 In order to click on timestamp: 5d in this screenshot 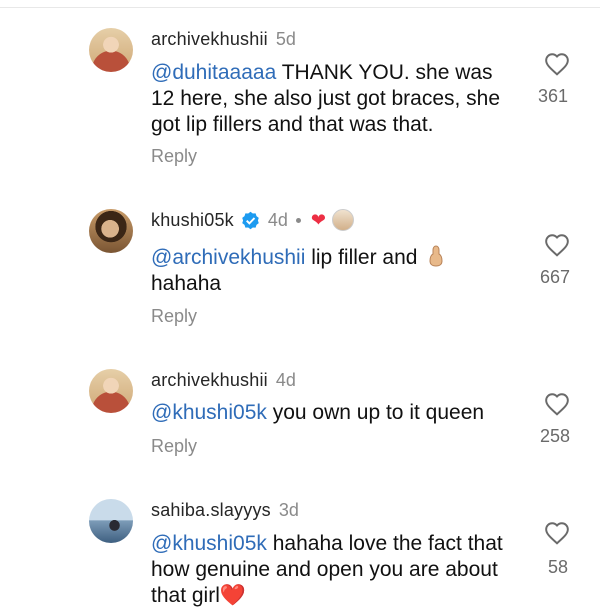, I will do `click(285, 39)`.